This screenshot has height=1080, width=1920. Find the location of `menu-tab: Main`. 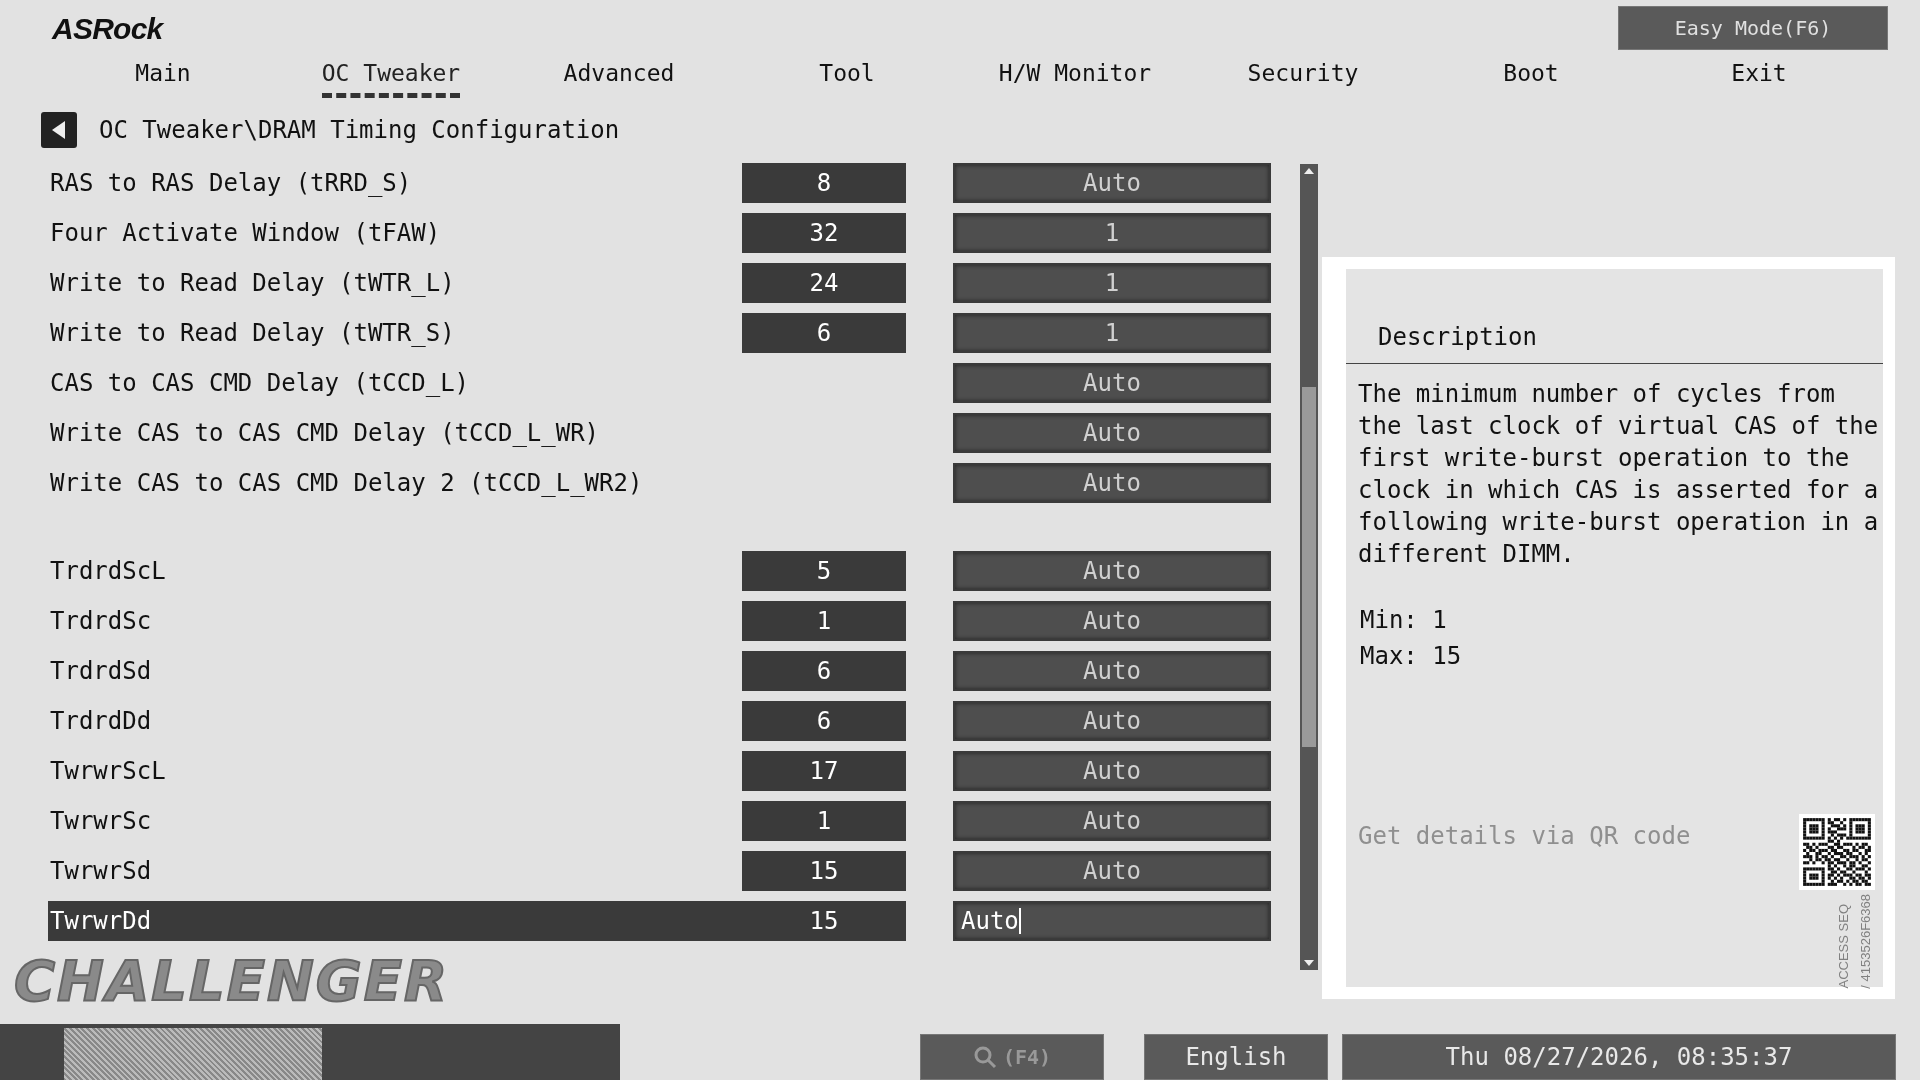

menu-tab: Main is located at coordinates (163, 77).